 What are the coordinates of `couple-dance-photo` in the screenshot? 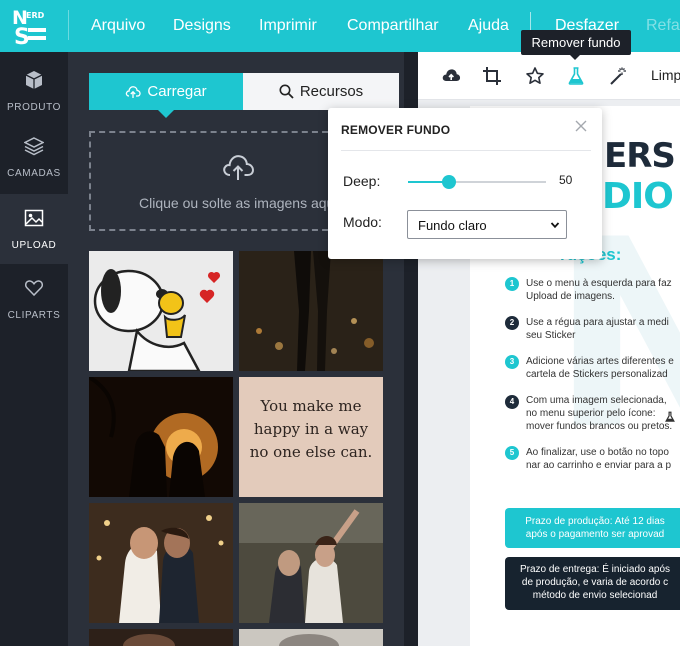 It's located at (311, 563).